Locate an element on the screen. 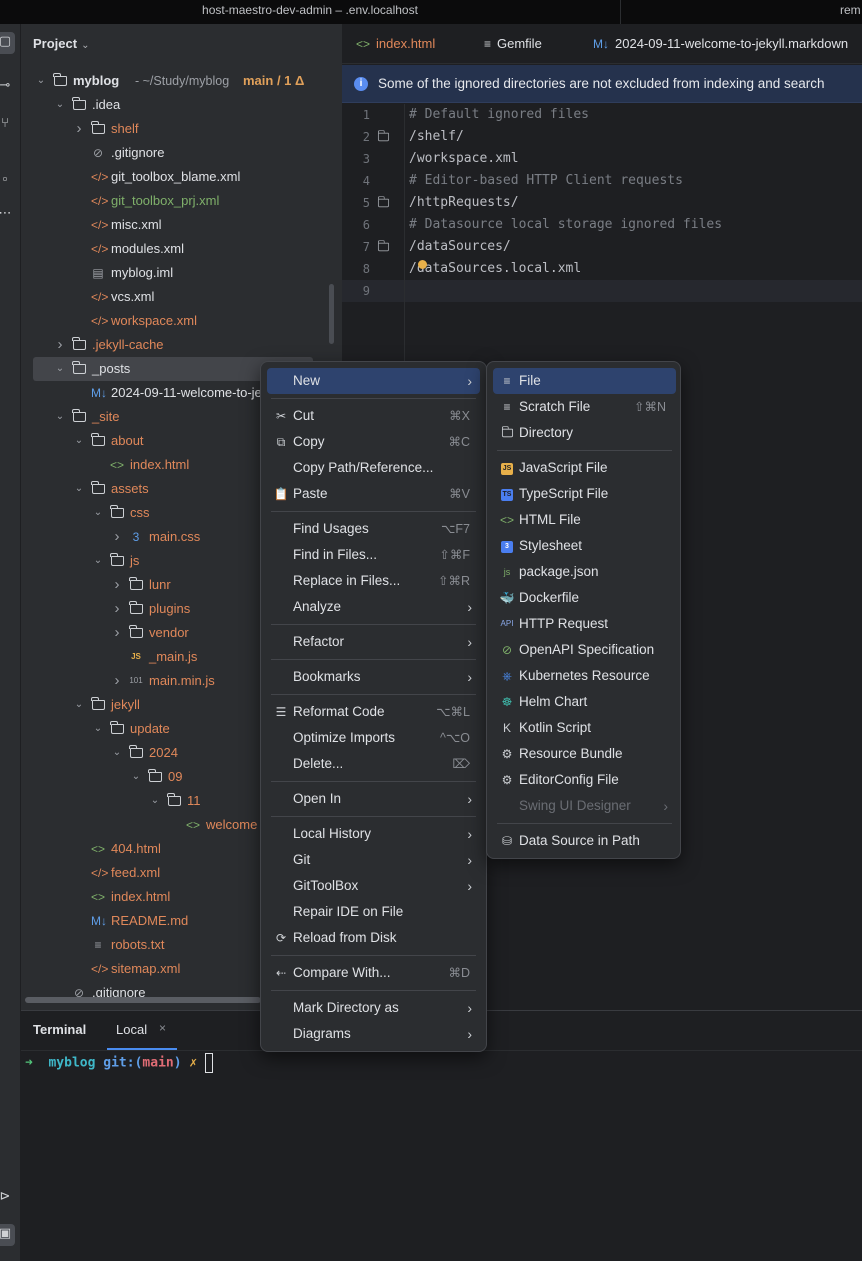  code-line: /workspace.xml is located at coordinates (464, 159).